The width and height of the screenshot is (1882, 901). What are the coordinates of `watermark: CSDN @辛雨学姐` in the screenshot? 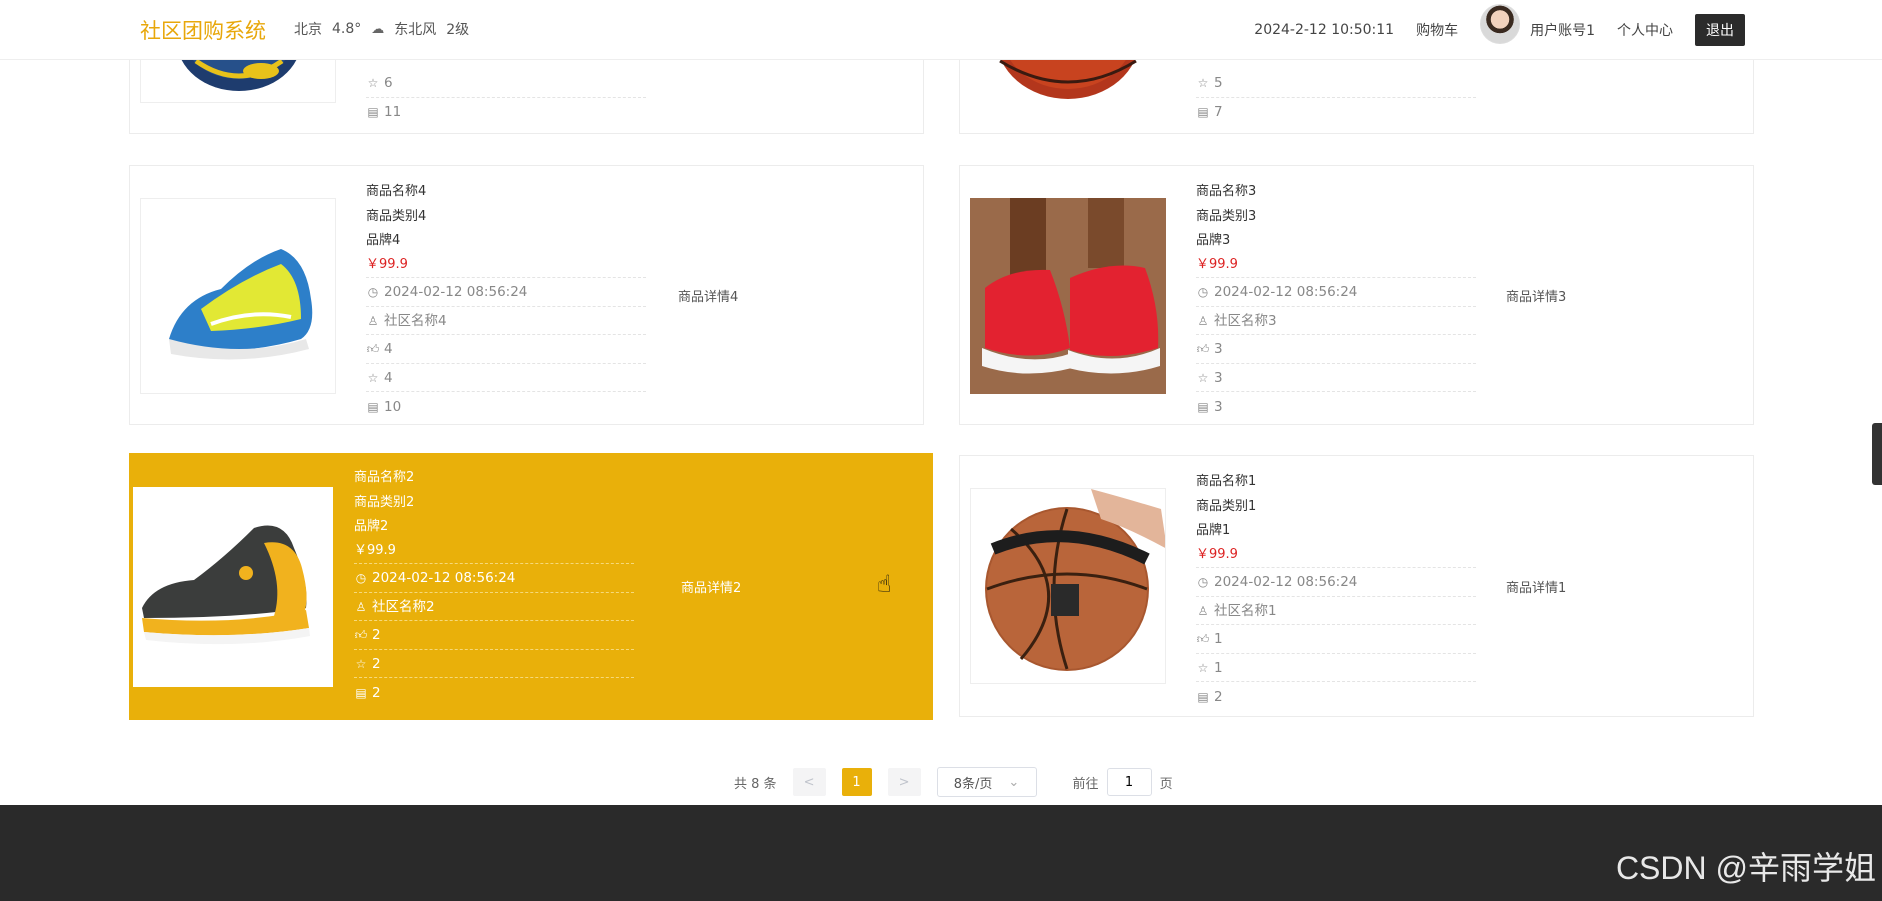 It's located at (1745, 868).